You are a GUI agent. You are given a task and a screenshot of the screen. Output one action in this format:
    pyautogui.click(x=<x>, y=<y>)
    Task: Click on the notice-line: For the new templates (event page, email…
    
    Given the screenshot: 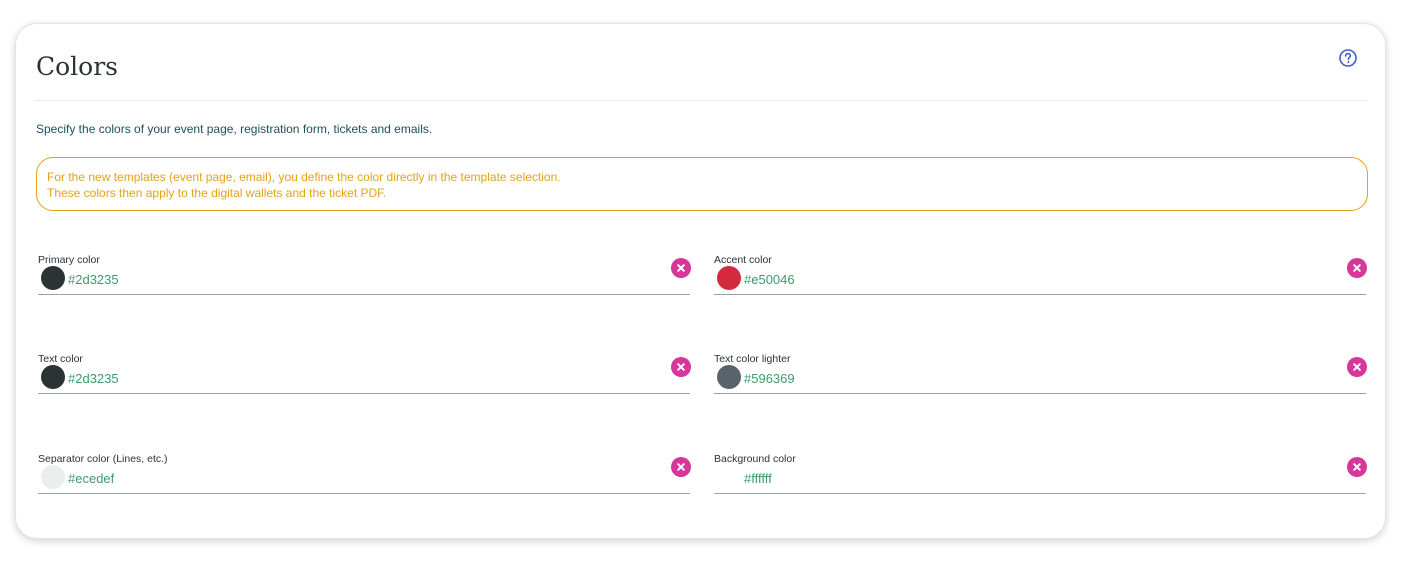 What is the action you would take?
    pyautogui.click(x=304, y=177)
    